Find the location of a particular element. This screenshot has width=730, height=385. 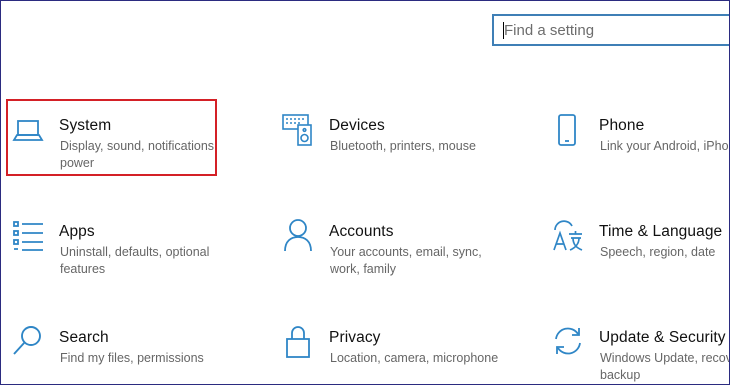

search-settings-box is located at coordinates (610, 30).